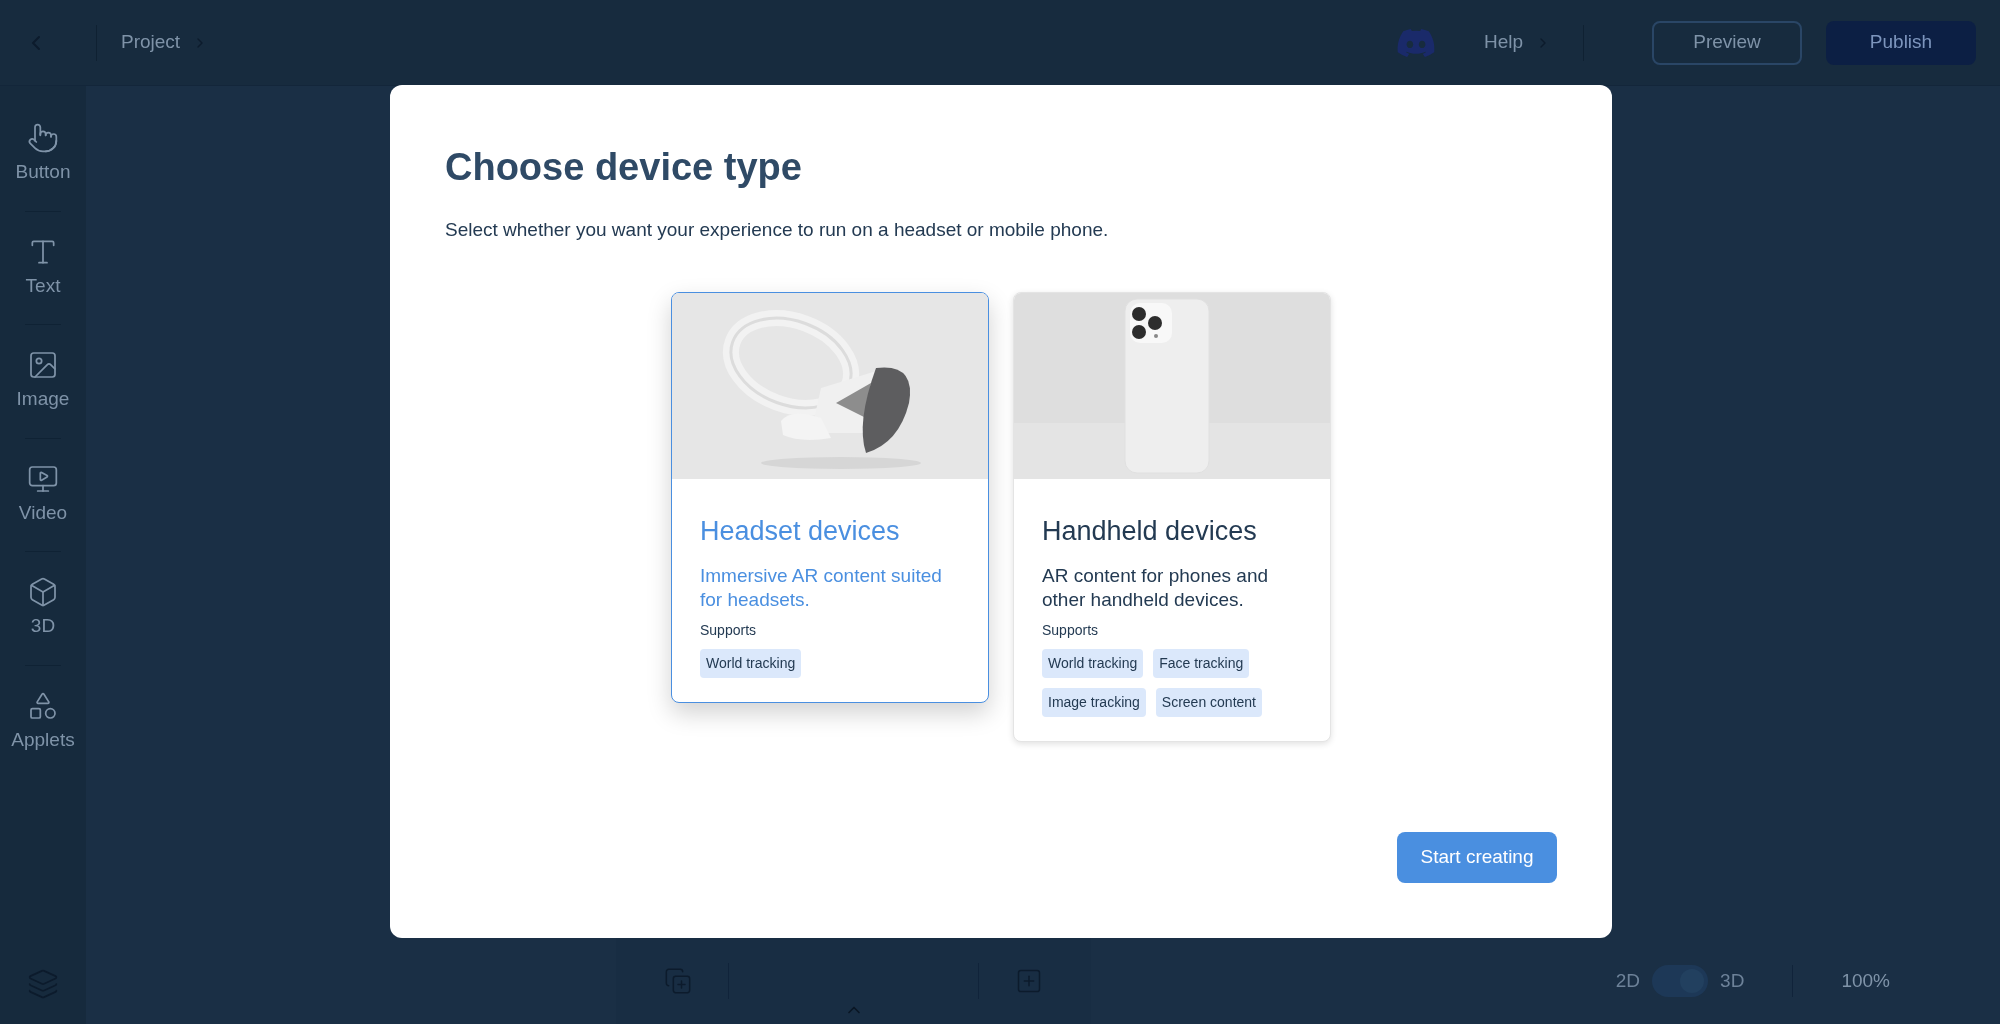  Describe the element at coordinates (1208, 703) in the screenshot. I see `feature-tag: Screen content` at that location.